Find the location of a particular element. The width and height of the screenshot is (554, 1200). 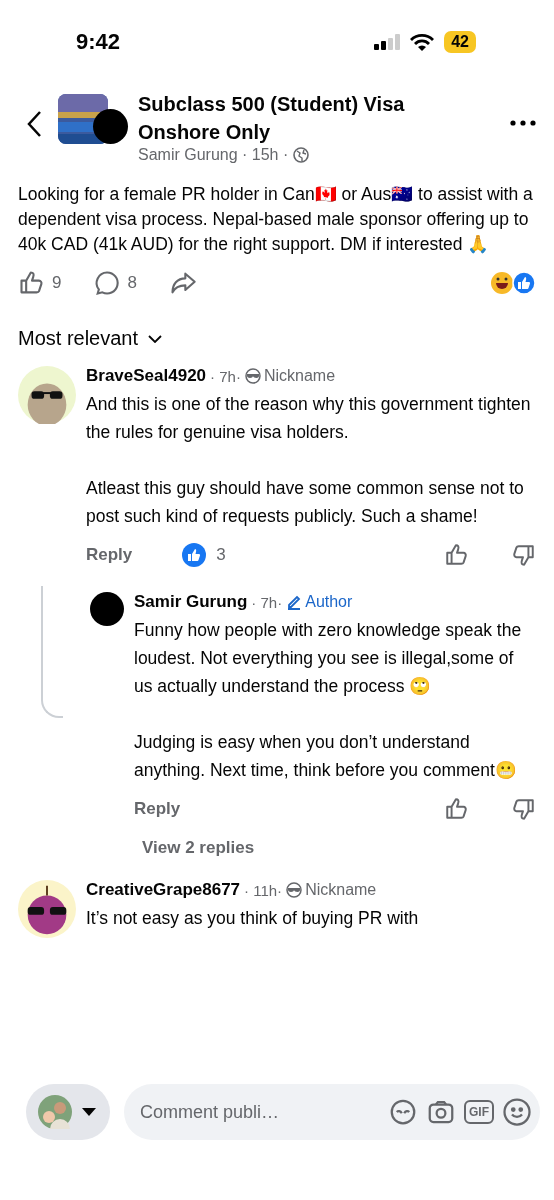

commenter-name: CreativeGrape8677 is located at coordinates (163, 890).